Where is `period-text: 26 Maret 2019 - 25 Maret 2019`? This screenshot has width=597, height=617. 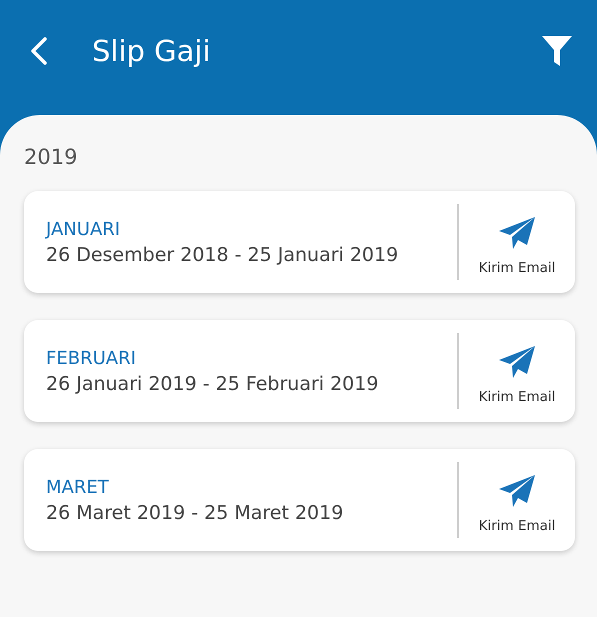
period-text: 26 Maret 2019 - 25 Maret 2019 is located at coordinates (195, 513).